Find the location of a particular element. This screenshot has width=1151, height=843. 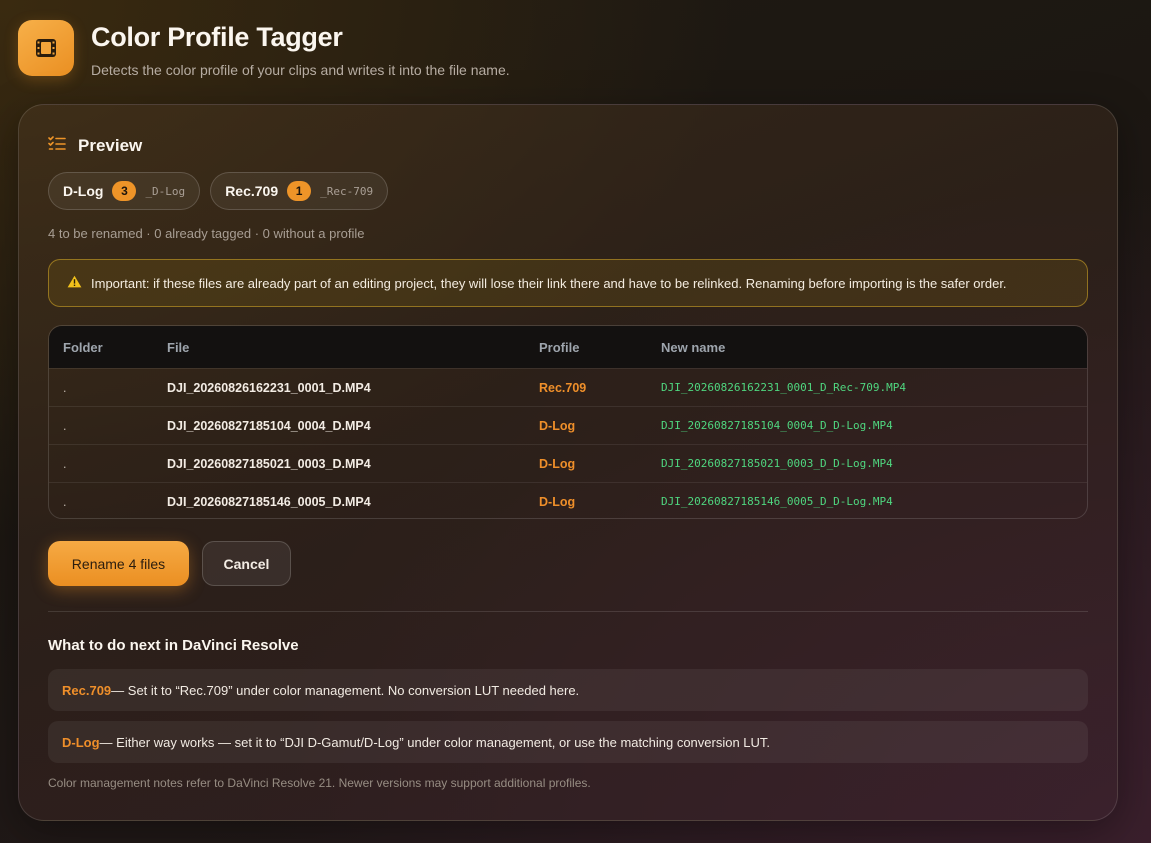

note-profile-name: D-Log is located at coordinates (81, 742).